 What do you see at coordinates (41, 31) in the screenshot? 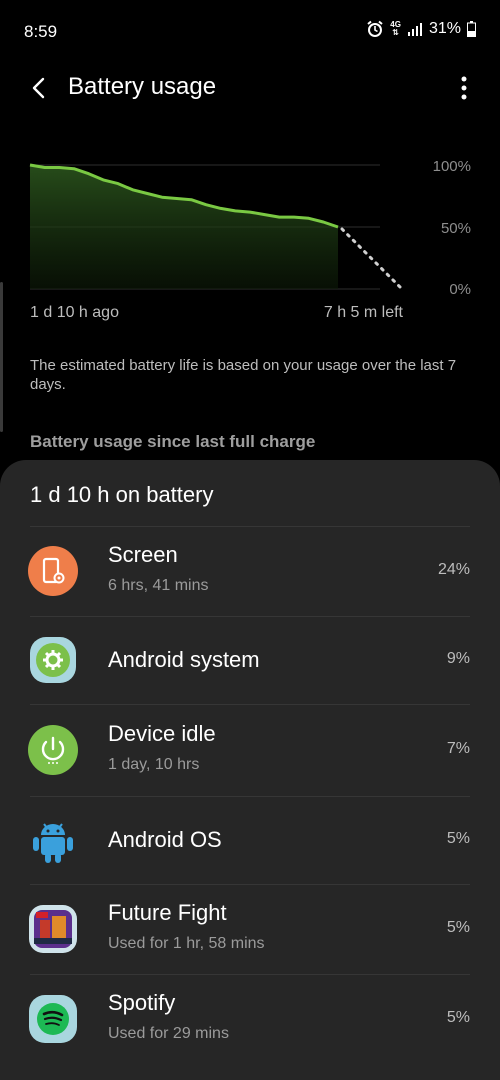
I see `status-time: 8:59` at bounding box center [41, 31].